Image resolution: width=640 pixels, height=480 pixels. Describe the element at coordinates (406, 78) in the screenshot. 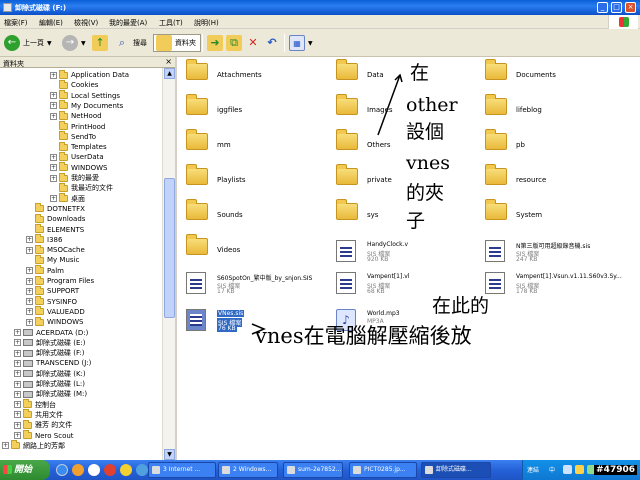

I see `folder-item: Data` at that location.